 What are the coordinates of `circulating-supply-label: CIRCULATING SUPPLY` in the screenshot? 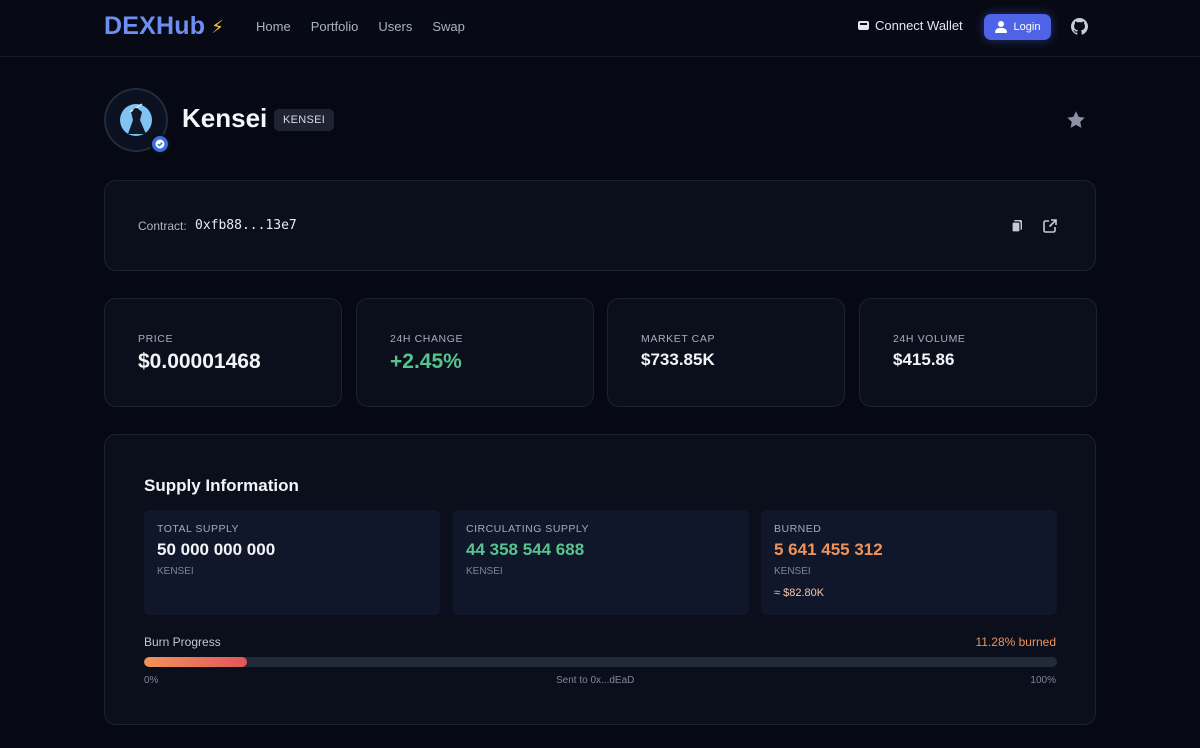 It's located at (527, 529).